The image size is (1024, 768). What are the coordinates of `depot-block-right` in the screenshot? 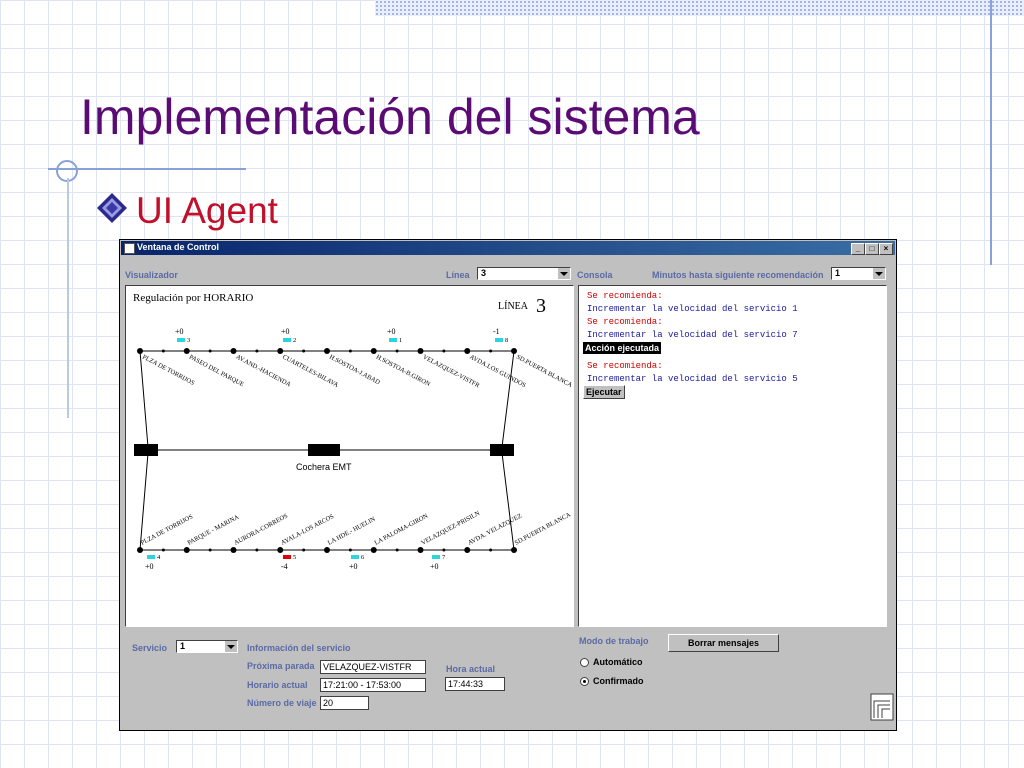 It's located at (502, 450).